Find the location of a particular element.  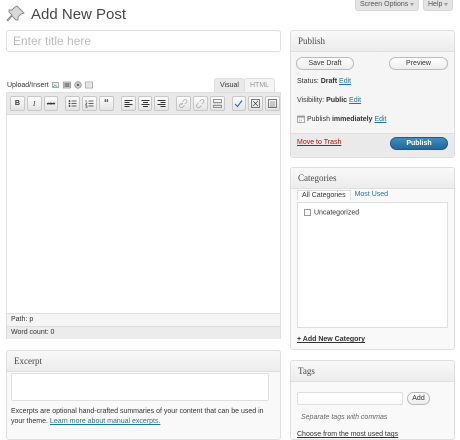

category-label: Uncategorized is located at coordinates (337, 213).